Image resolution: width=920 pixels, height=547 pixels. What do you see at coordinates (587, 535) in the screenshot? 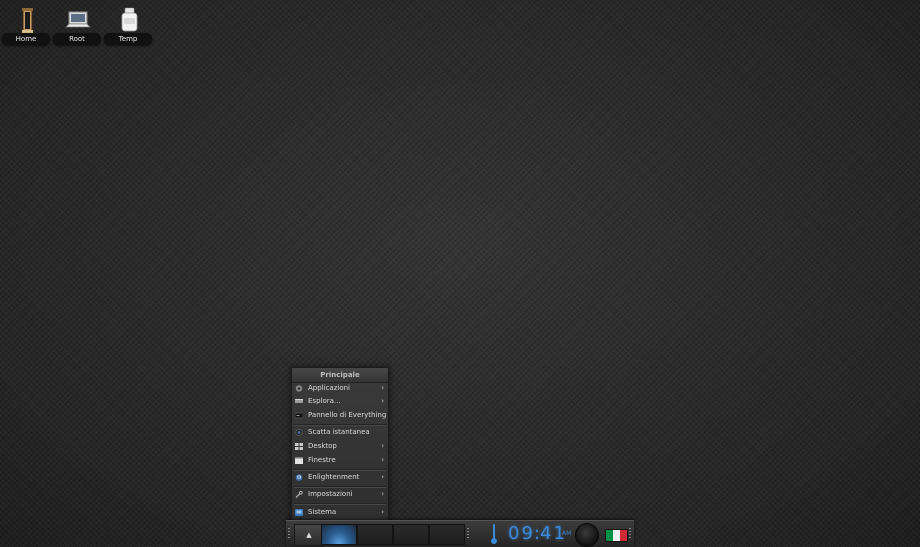
I see `mixer-knob-icon` at bounding box center [587, 535].